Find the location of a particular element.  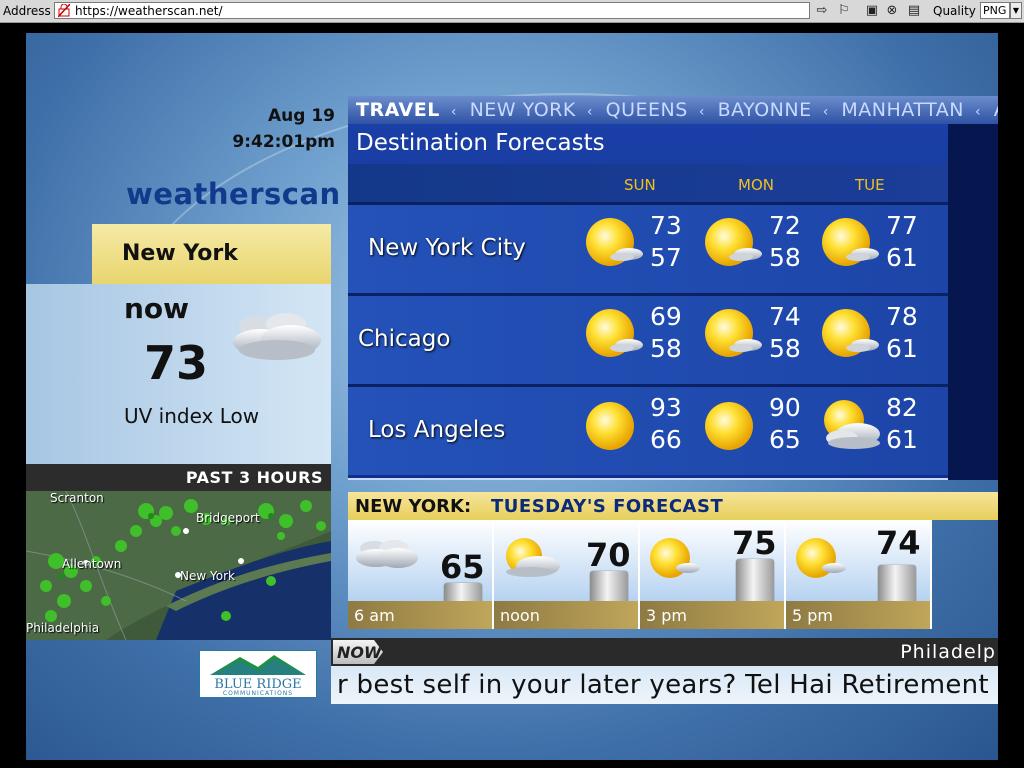

high-temp: 90 is located at coordinates (785, 407).